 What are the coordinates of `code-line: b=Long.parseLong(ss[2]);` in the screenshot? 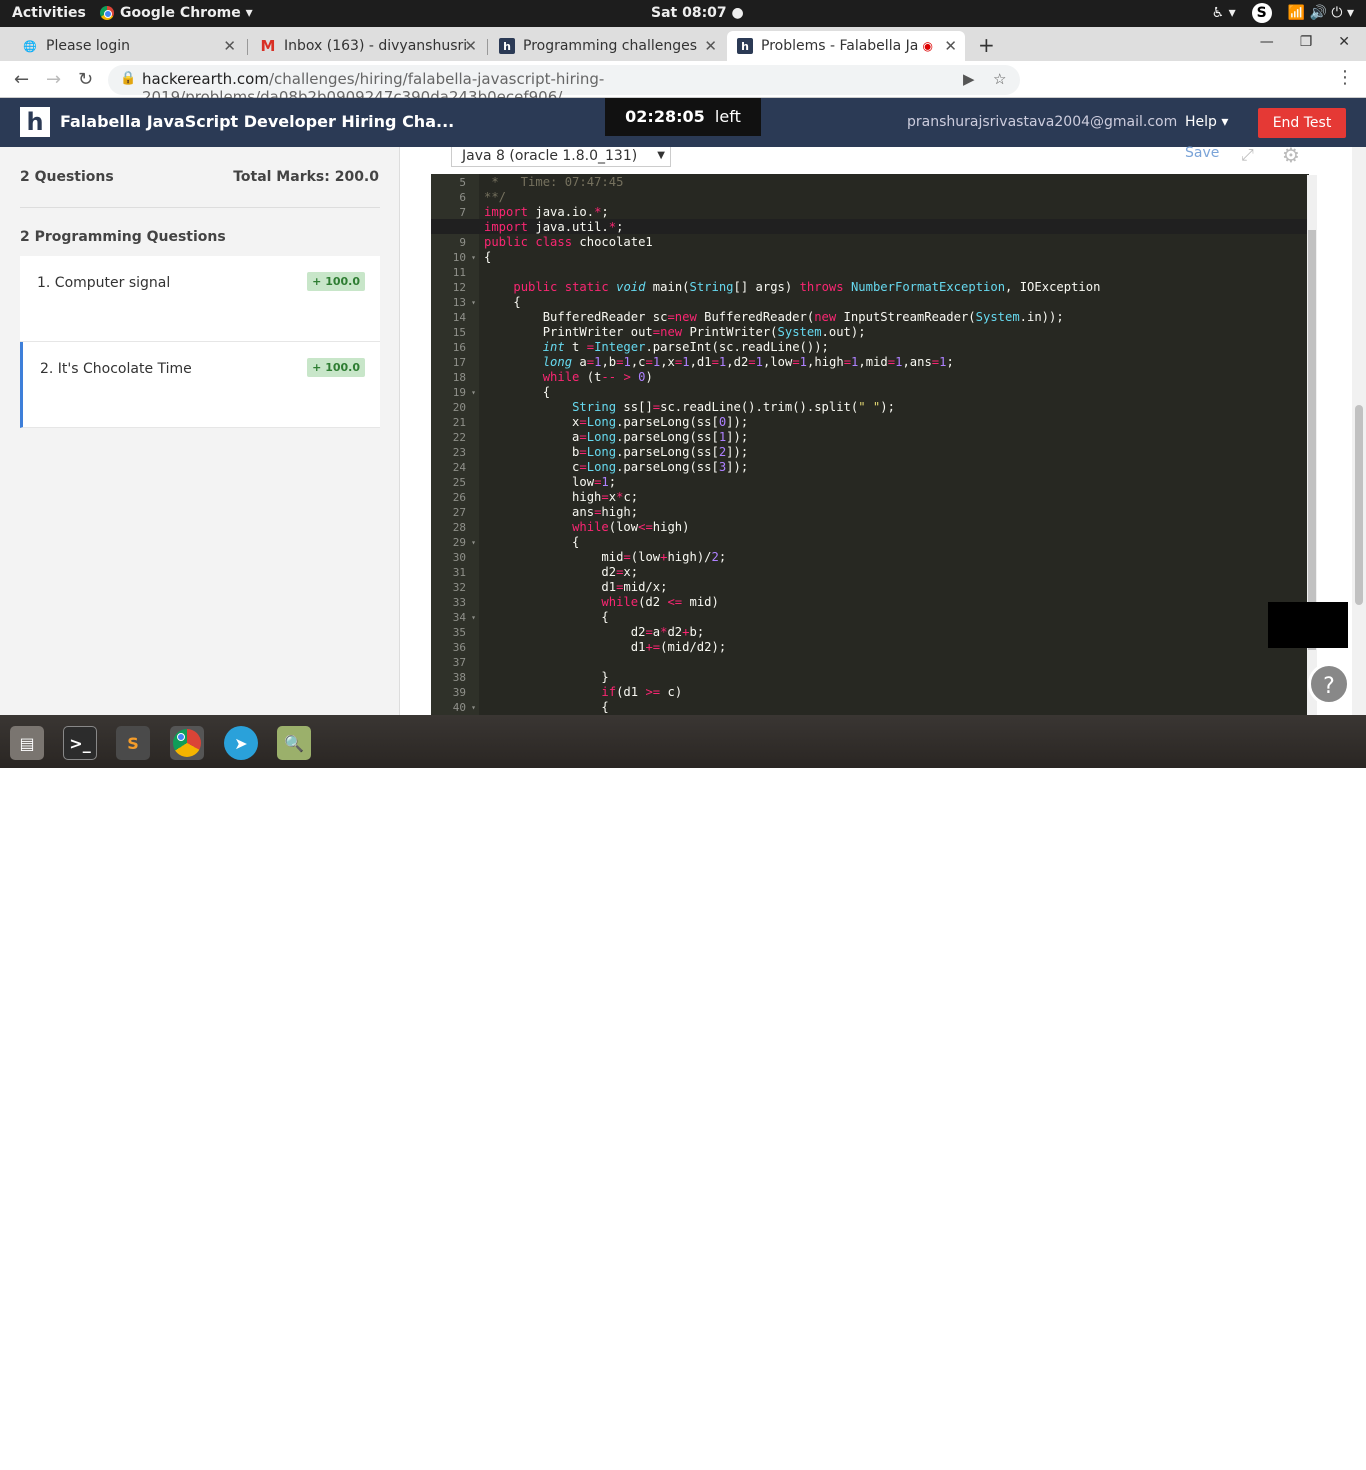 It's located at (616, 452).